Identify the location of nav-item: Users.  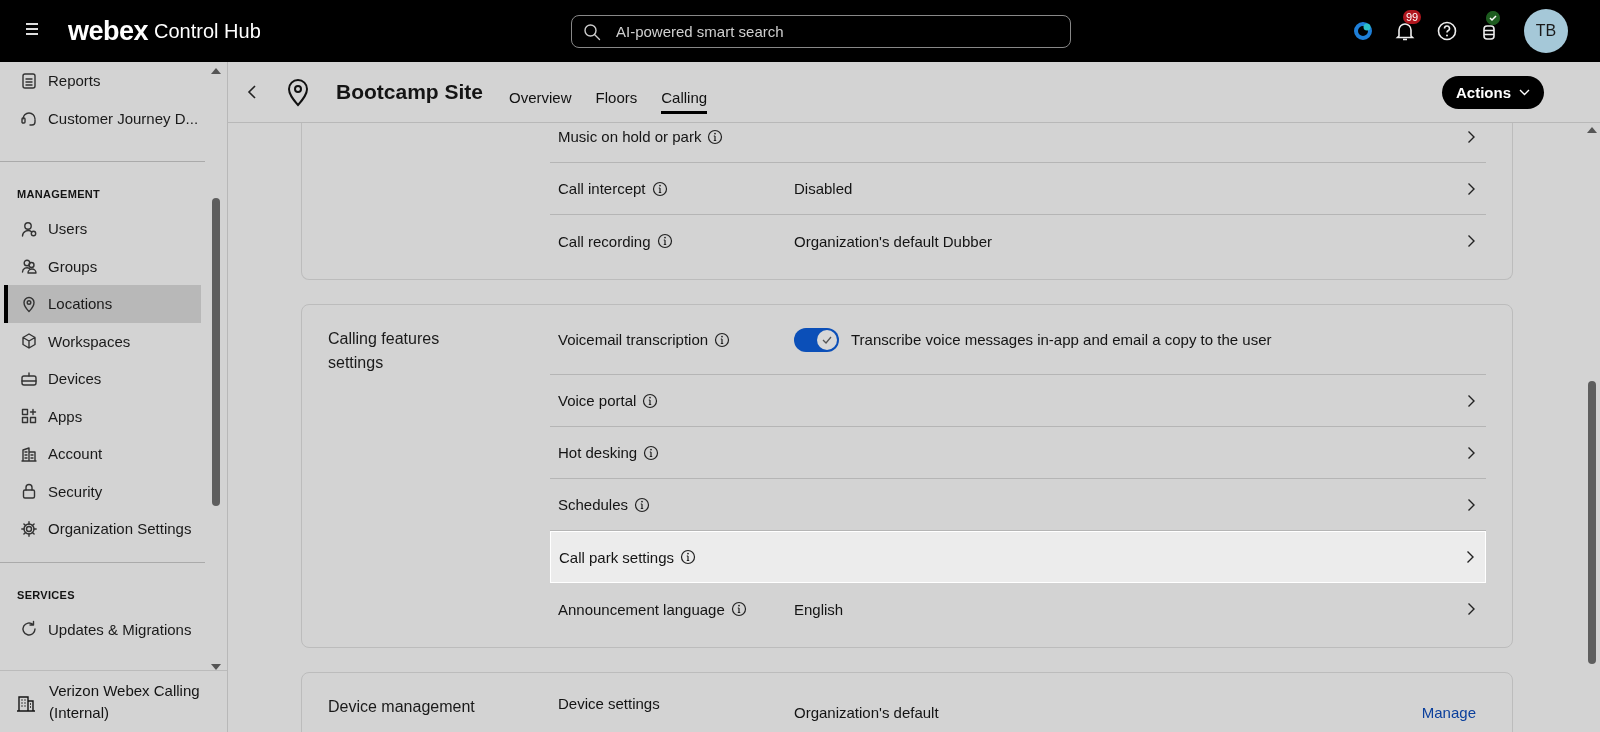
(102, 229).